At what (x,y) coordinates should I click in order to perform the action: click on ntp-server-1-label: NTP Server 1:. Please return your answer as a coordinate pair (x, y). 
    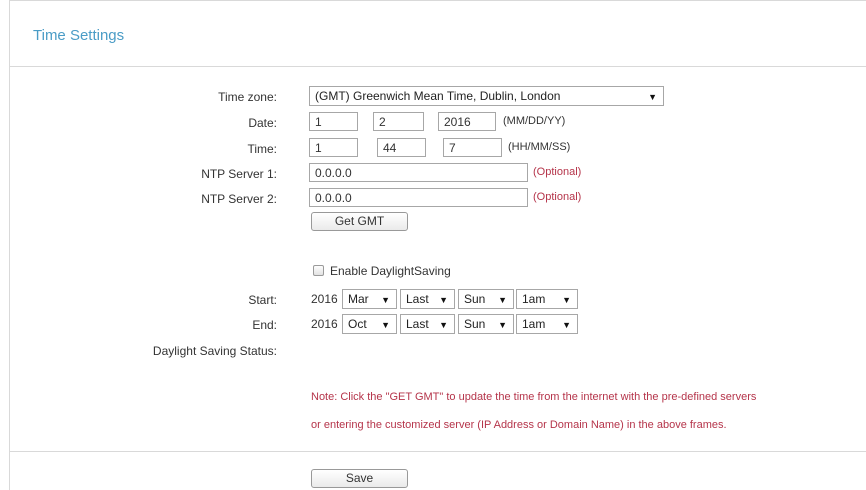
    Looking at the image, I should click on (239, 174).